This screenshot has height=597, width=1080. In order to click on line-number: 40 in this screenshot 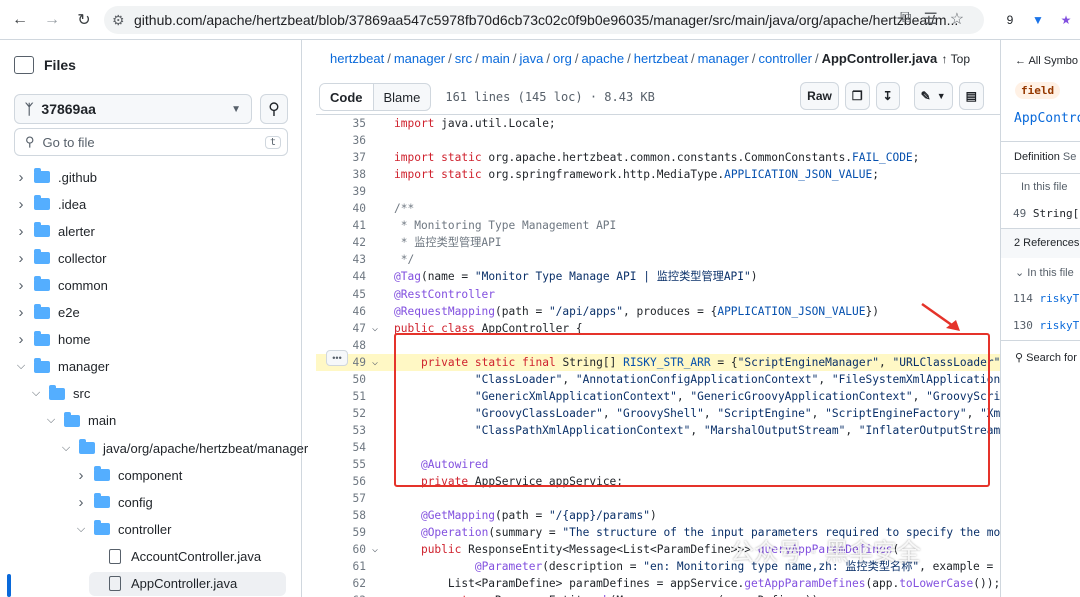, I will do `click(341, 208)`.